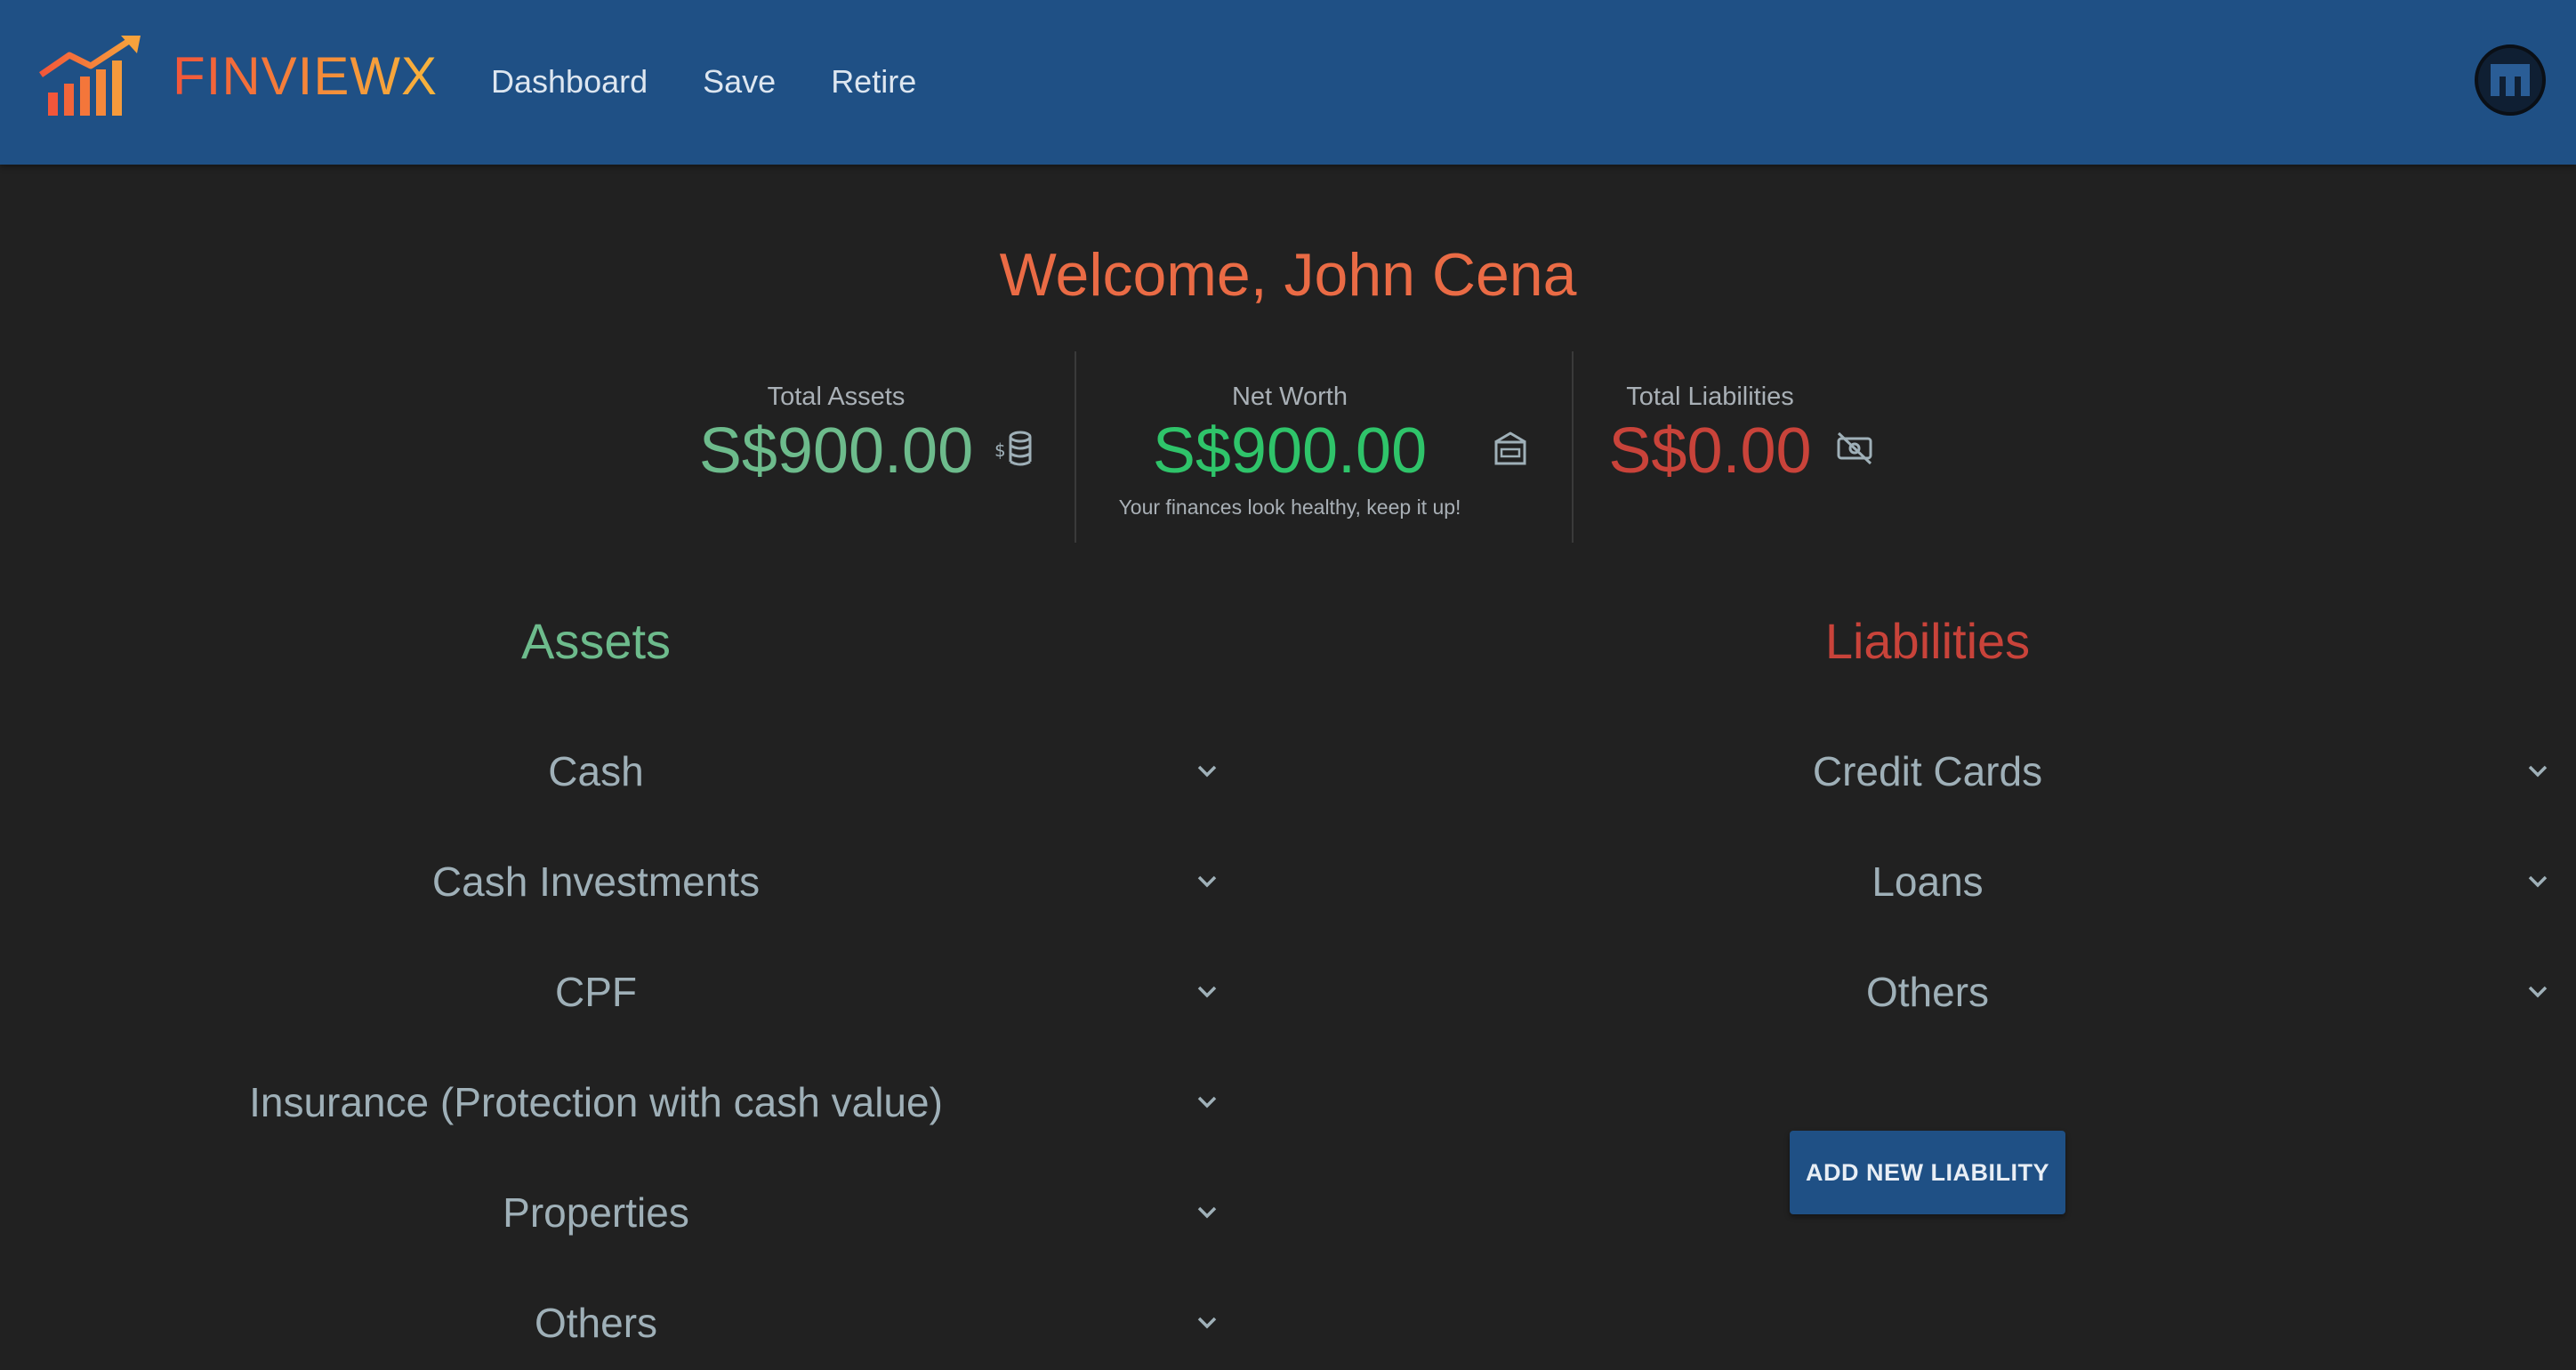  What do you see at coordinates (2015, 992) in the screenshot?
I see `liabilities-item-others: Others` at bounding box center [2015, 992].